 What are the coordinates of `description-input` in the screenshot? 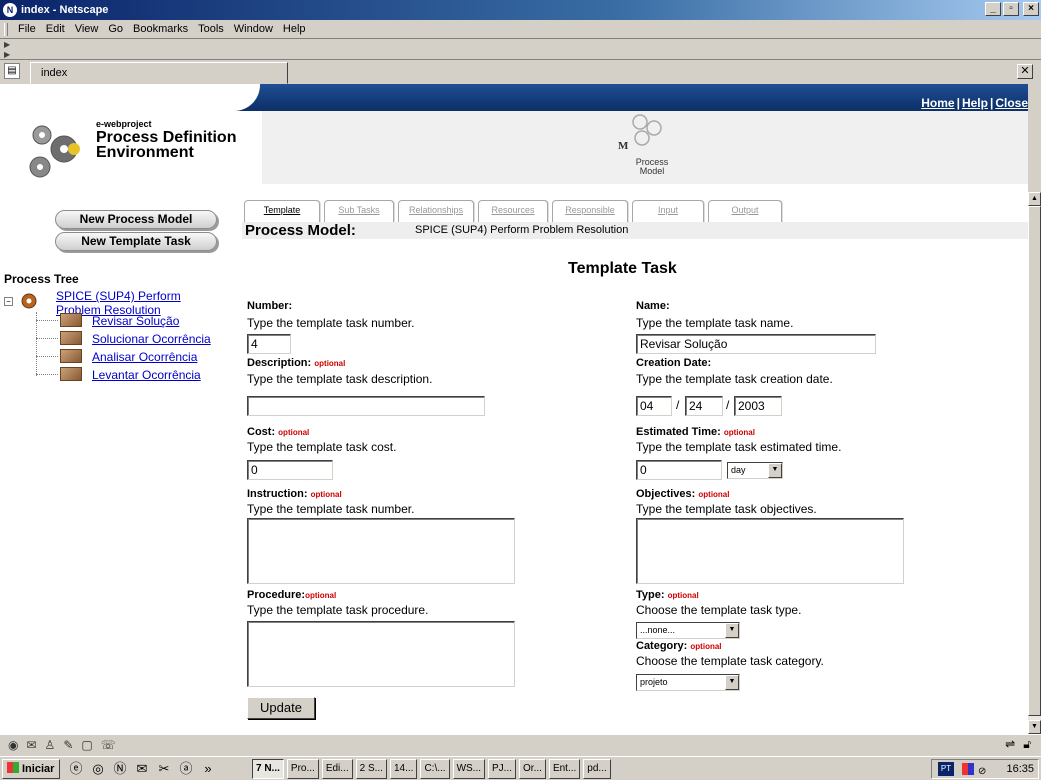 It's located at (366, 406).